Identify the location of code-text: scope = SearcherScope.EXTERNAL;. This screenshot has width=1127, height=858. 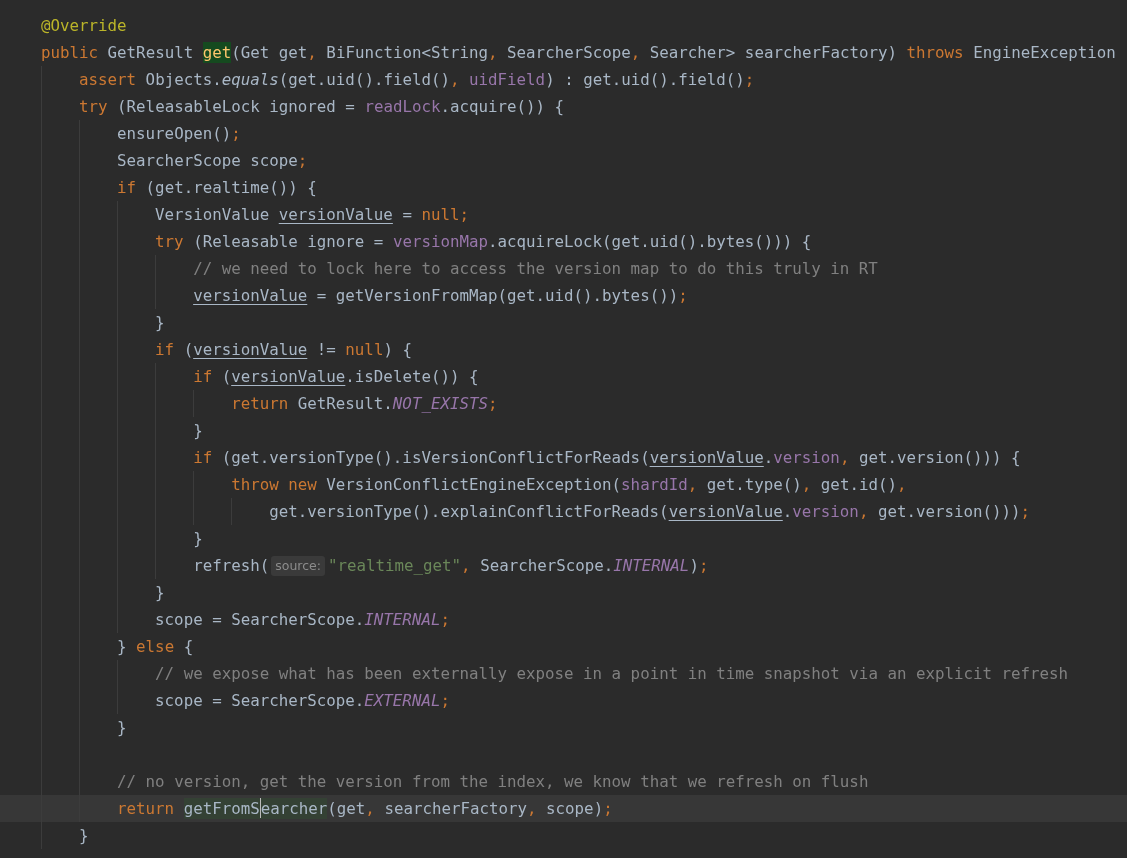
(302, 701).